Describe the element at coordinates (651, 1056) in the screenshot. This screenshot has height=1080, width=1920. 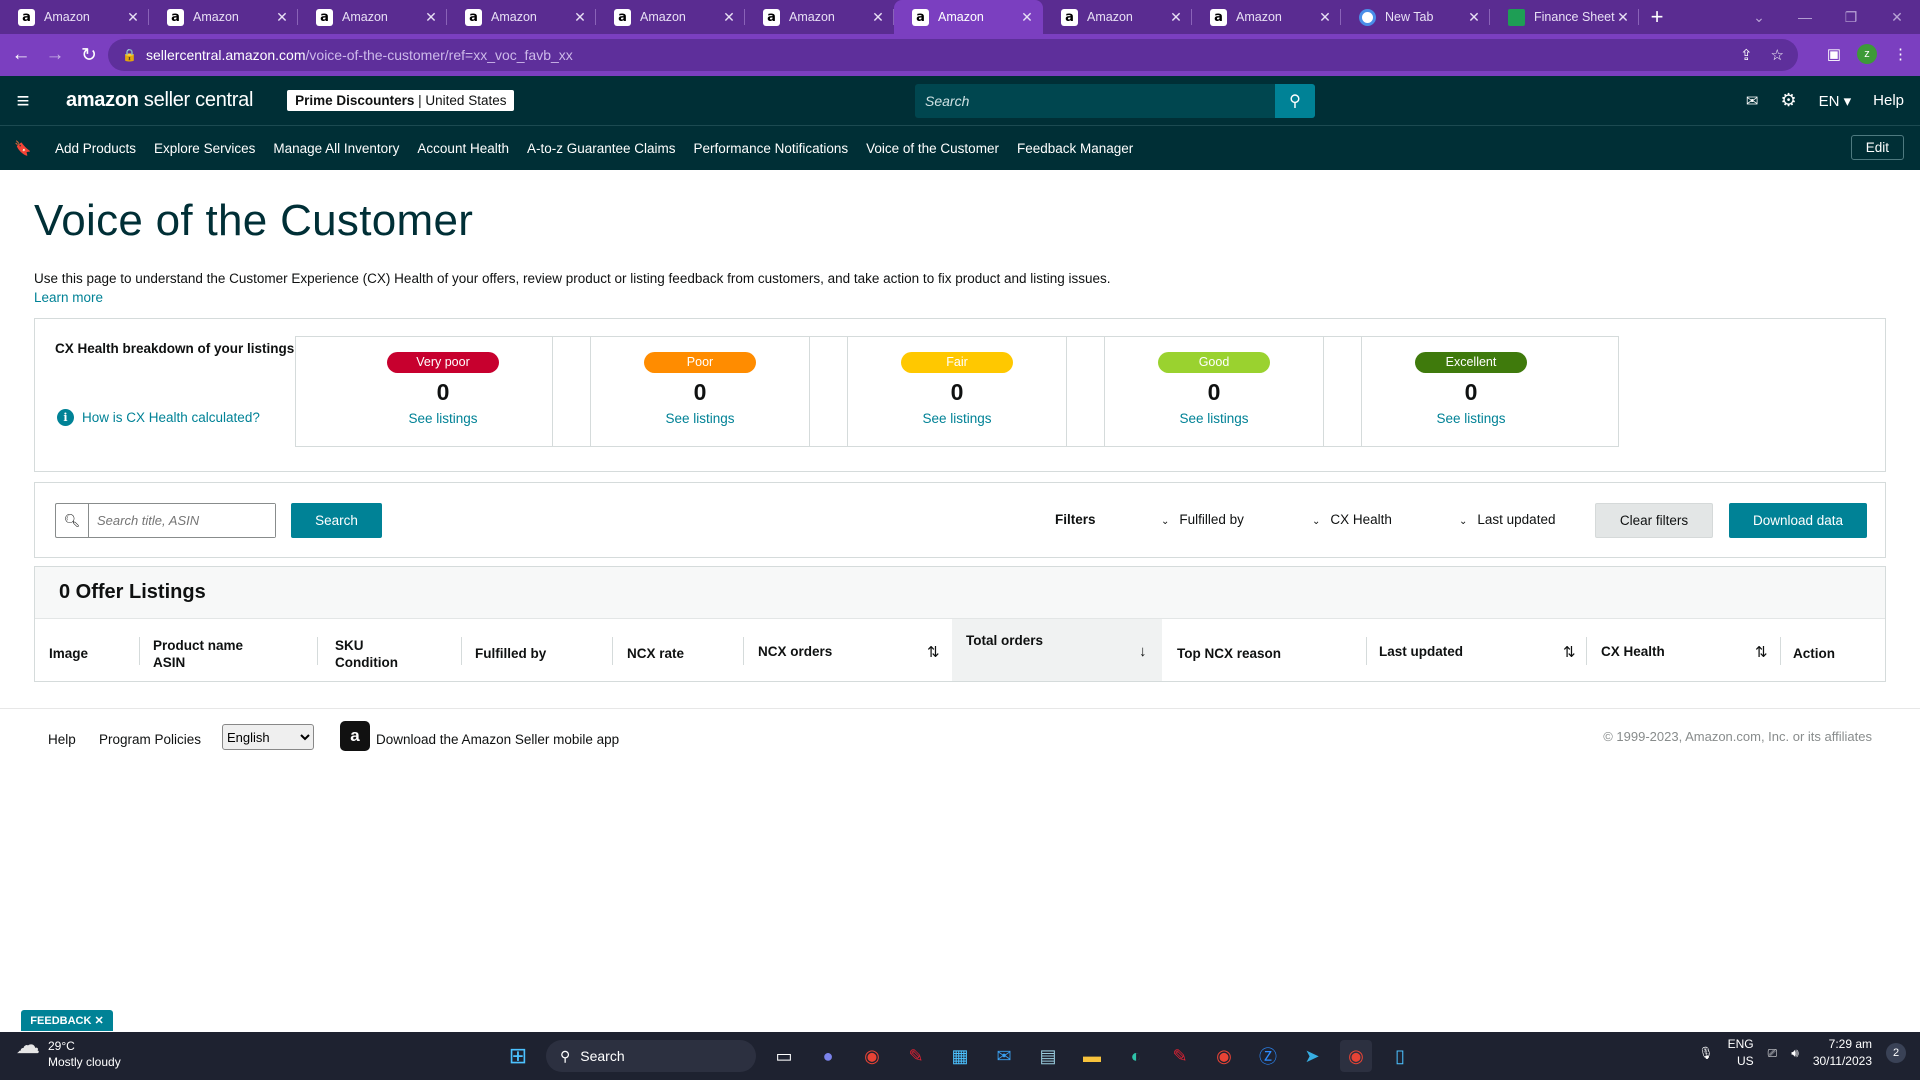
I see `taskbar-search: ⚲ Search` at that location.